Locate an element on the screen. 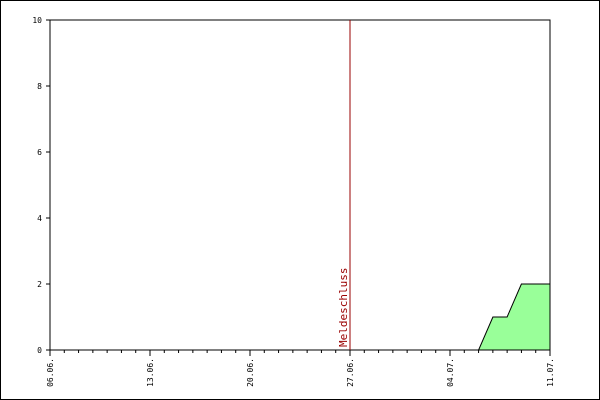  y-tick-label: 2 is located at coordinates (39, 284).